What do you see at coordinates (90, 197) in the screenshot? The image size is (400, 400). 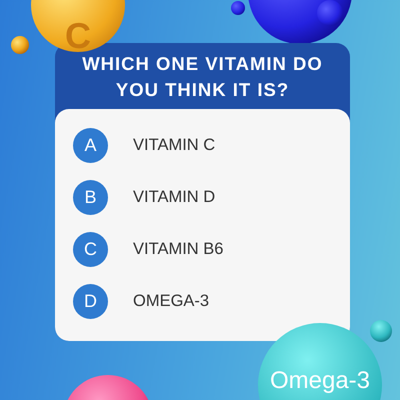 I see `option-letter: B` at bounding box center [90, 197].